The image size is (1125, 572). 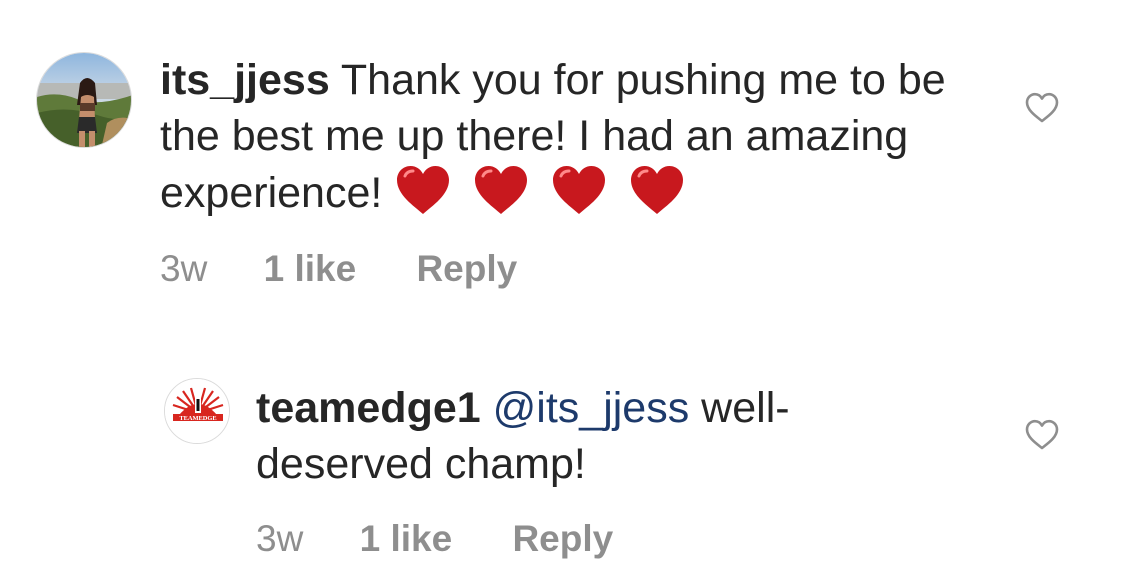 I want to click on mention-link: @its_jjess, so click(x=591, y=408).